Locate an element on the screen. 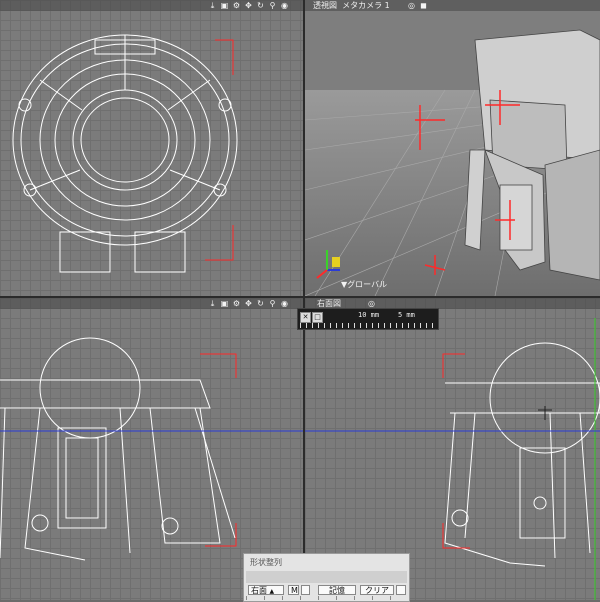 The width and height of the screenshot is (600, 602). cube-icon: ◼ is located at coordinates (423, 5).